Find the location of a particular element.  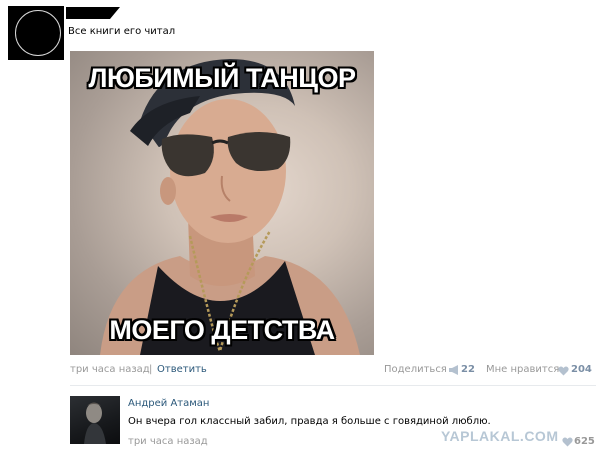

meme-caption-top: ЛЮБИМЫЙ ТАНЦОР is located at coordinates (222, 78).